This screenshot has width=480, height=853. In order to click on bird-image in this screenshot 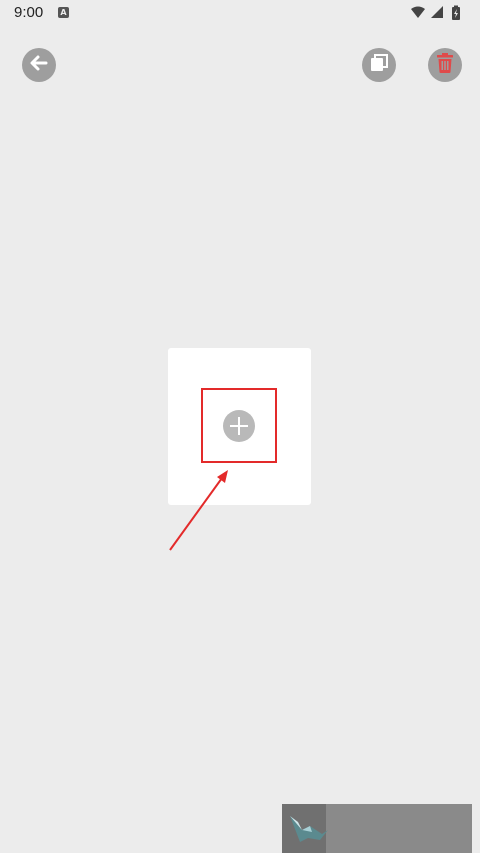, I will do `click(309, 829)`.